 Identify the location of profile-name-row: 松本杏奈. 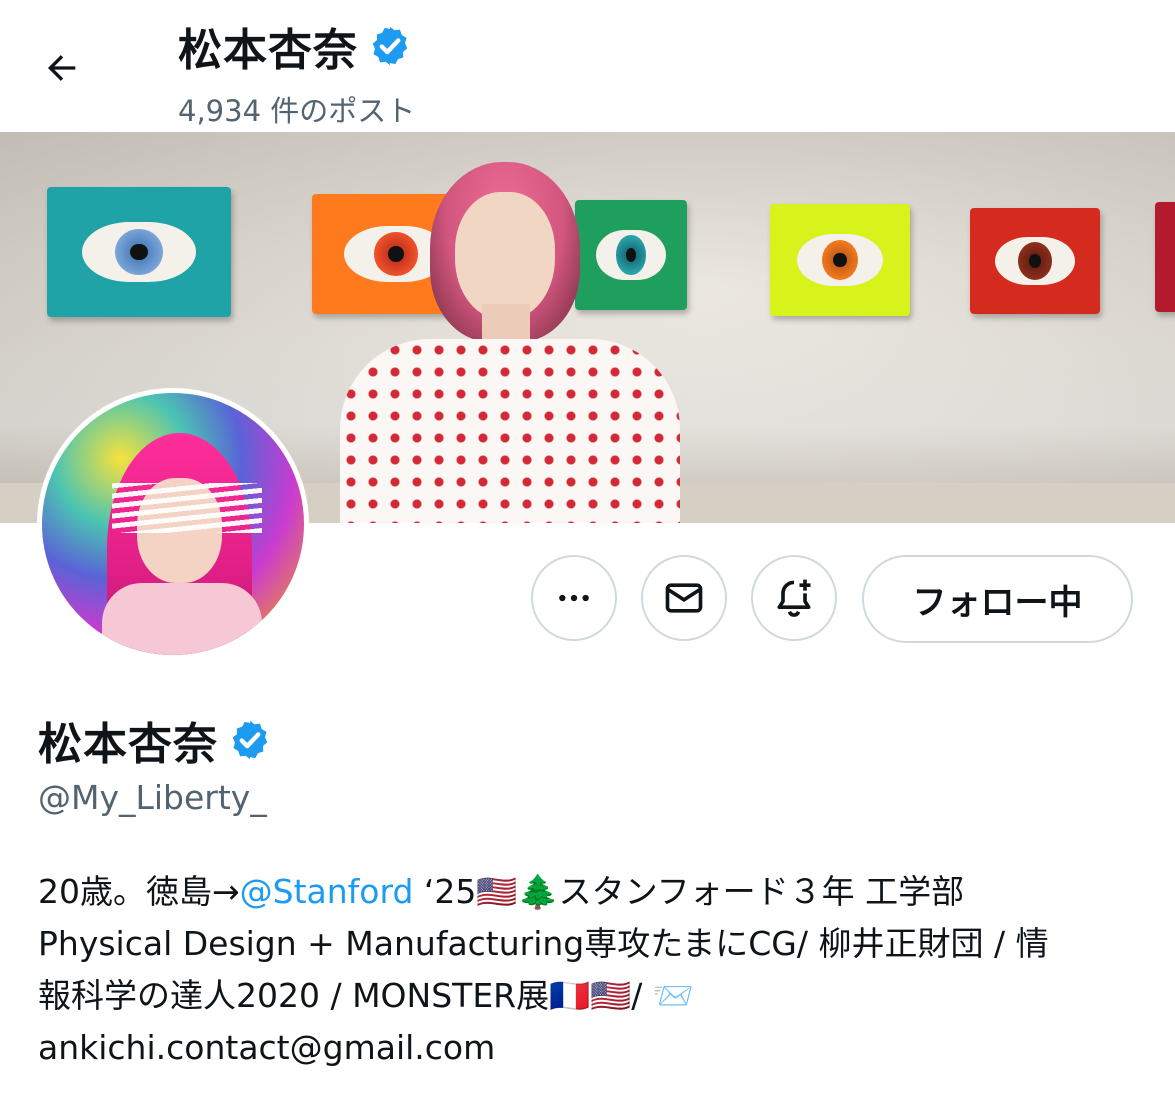
(155, 740).